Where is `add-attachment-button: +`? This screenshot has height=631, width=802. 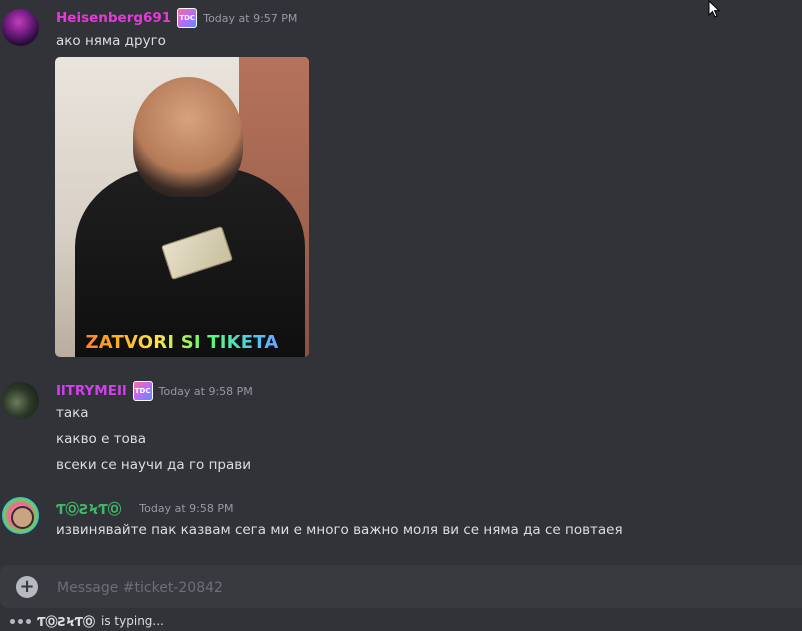 add-attachment-button: + is located at coordinates (27, 587).